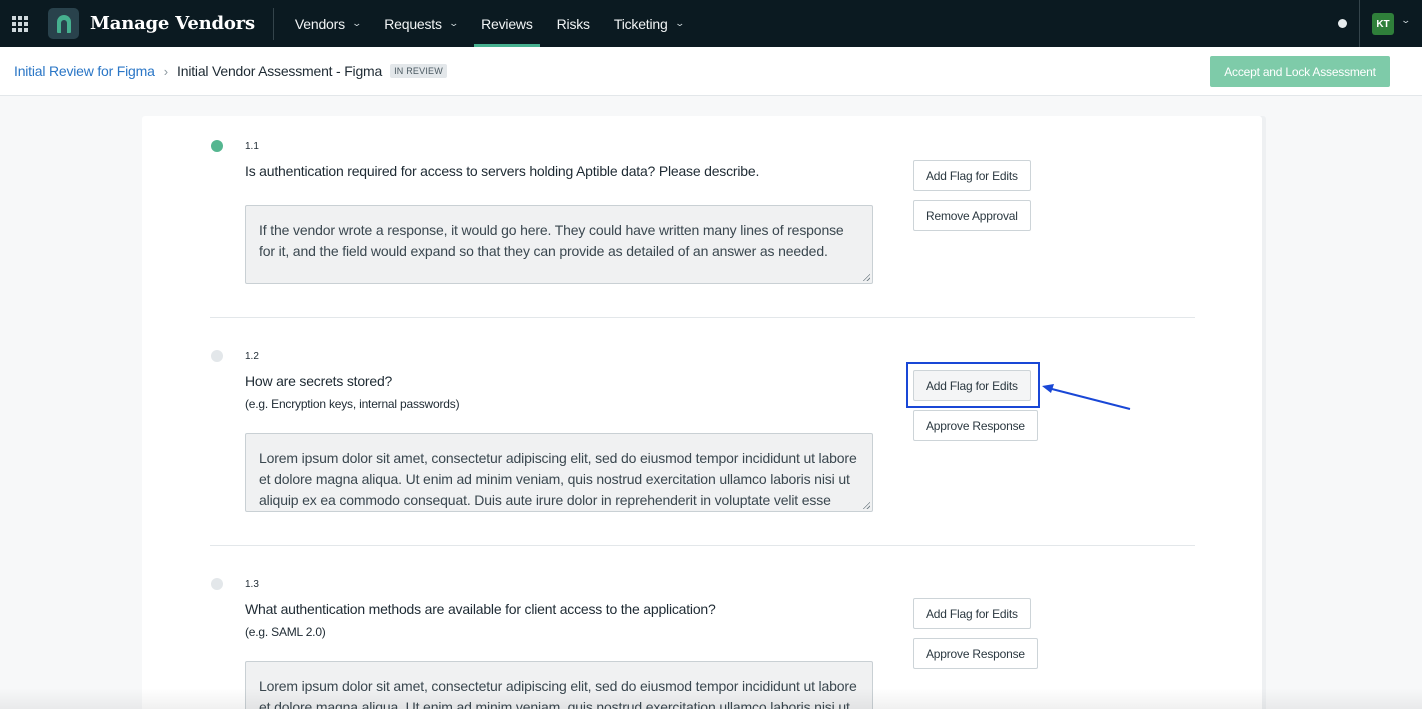 Image resolution: width=1422 pixels, height=709 pixels. I want to click on chevron-right-icon: ›, so click(166, 71).